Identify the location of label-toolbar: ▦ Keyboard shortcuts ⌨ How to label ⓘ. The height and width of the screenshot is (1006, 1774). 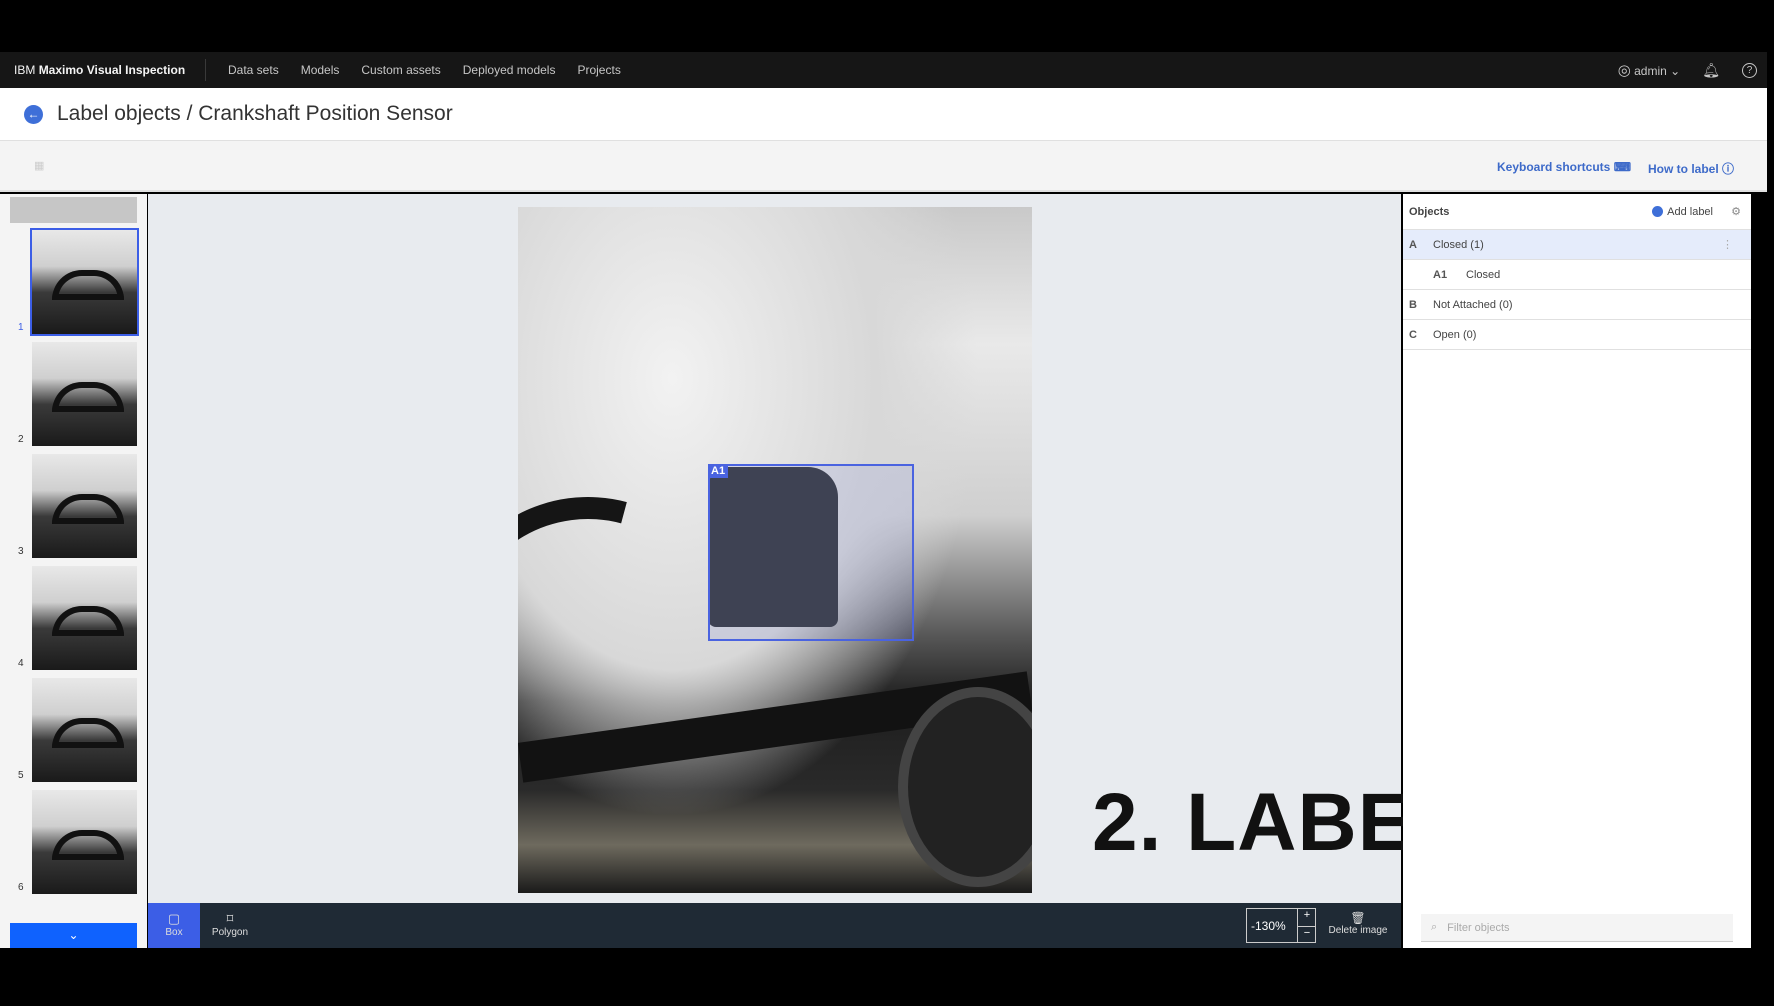
(883, 166).